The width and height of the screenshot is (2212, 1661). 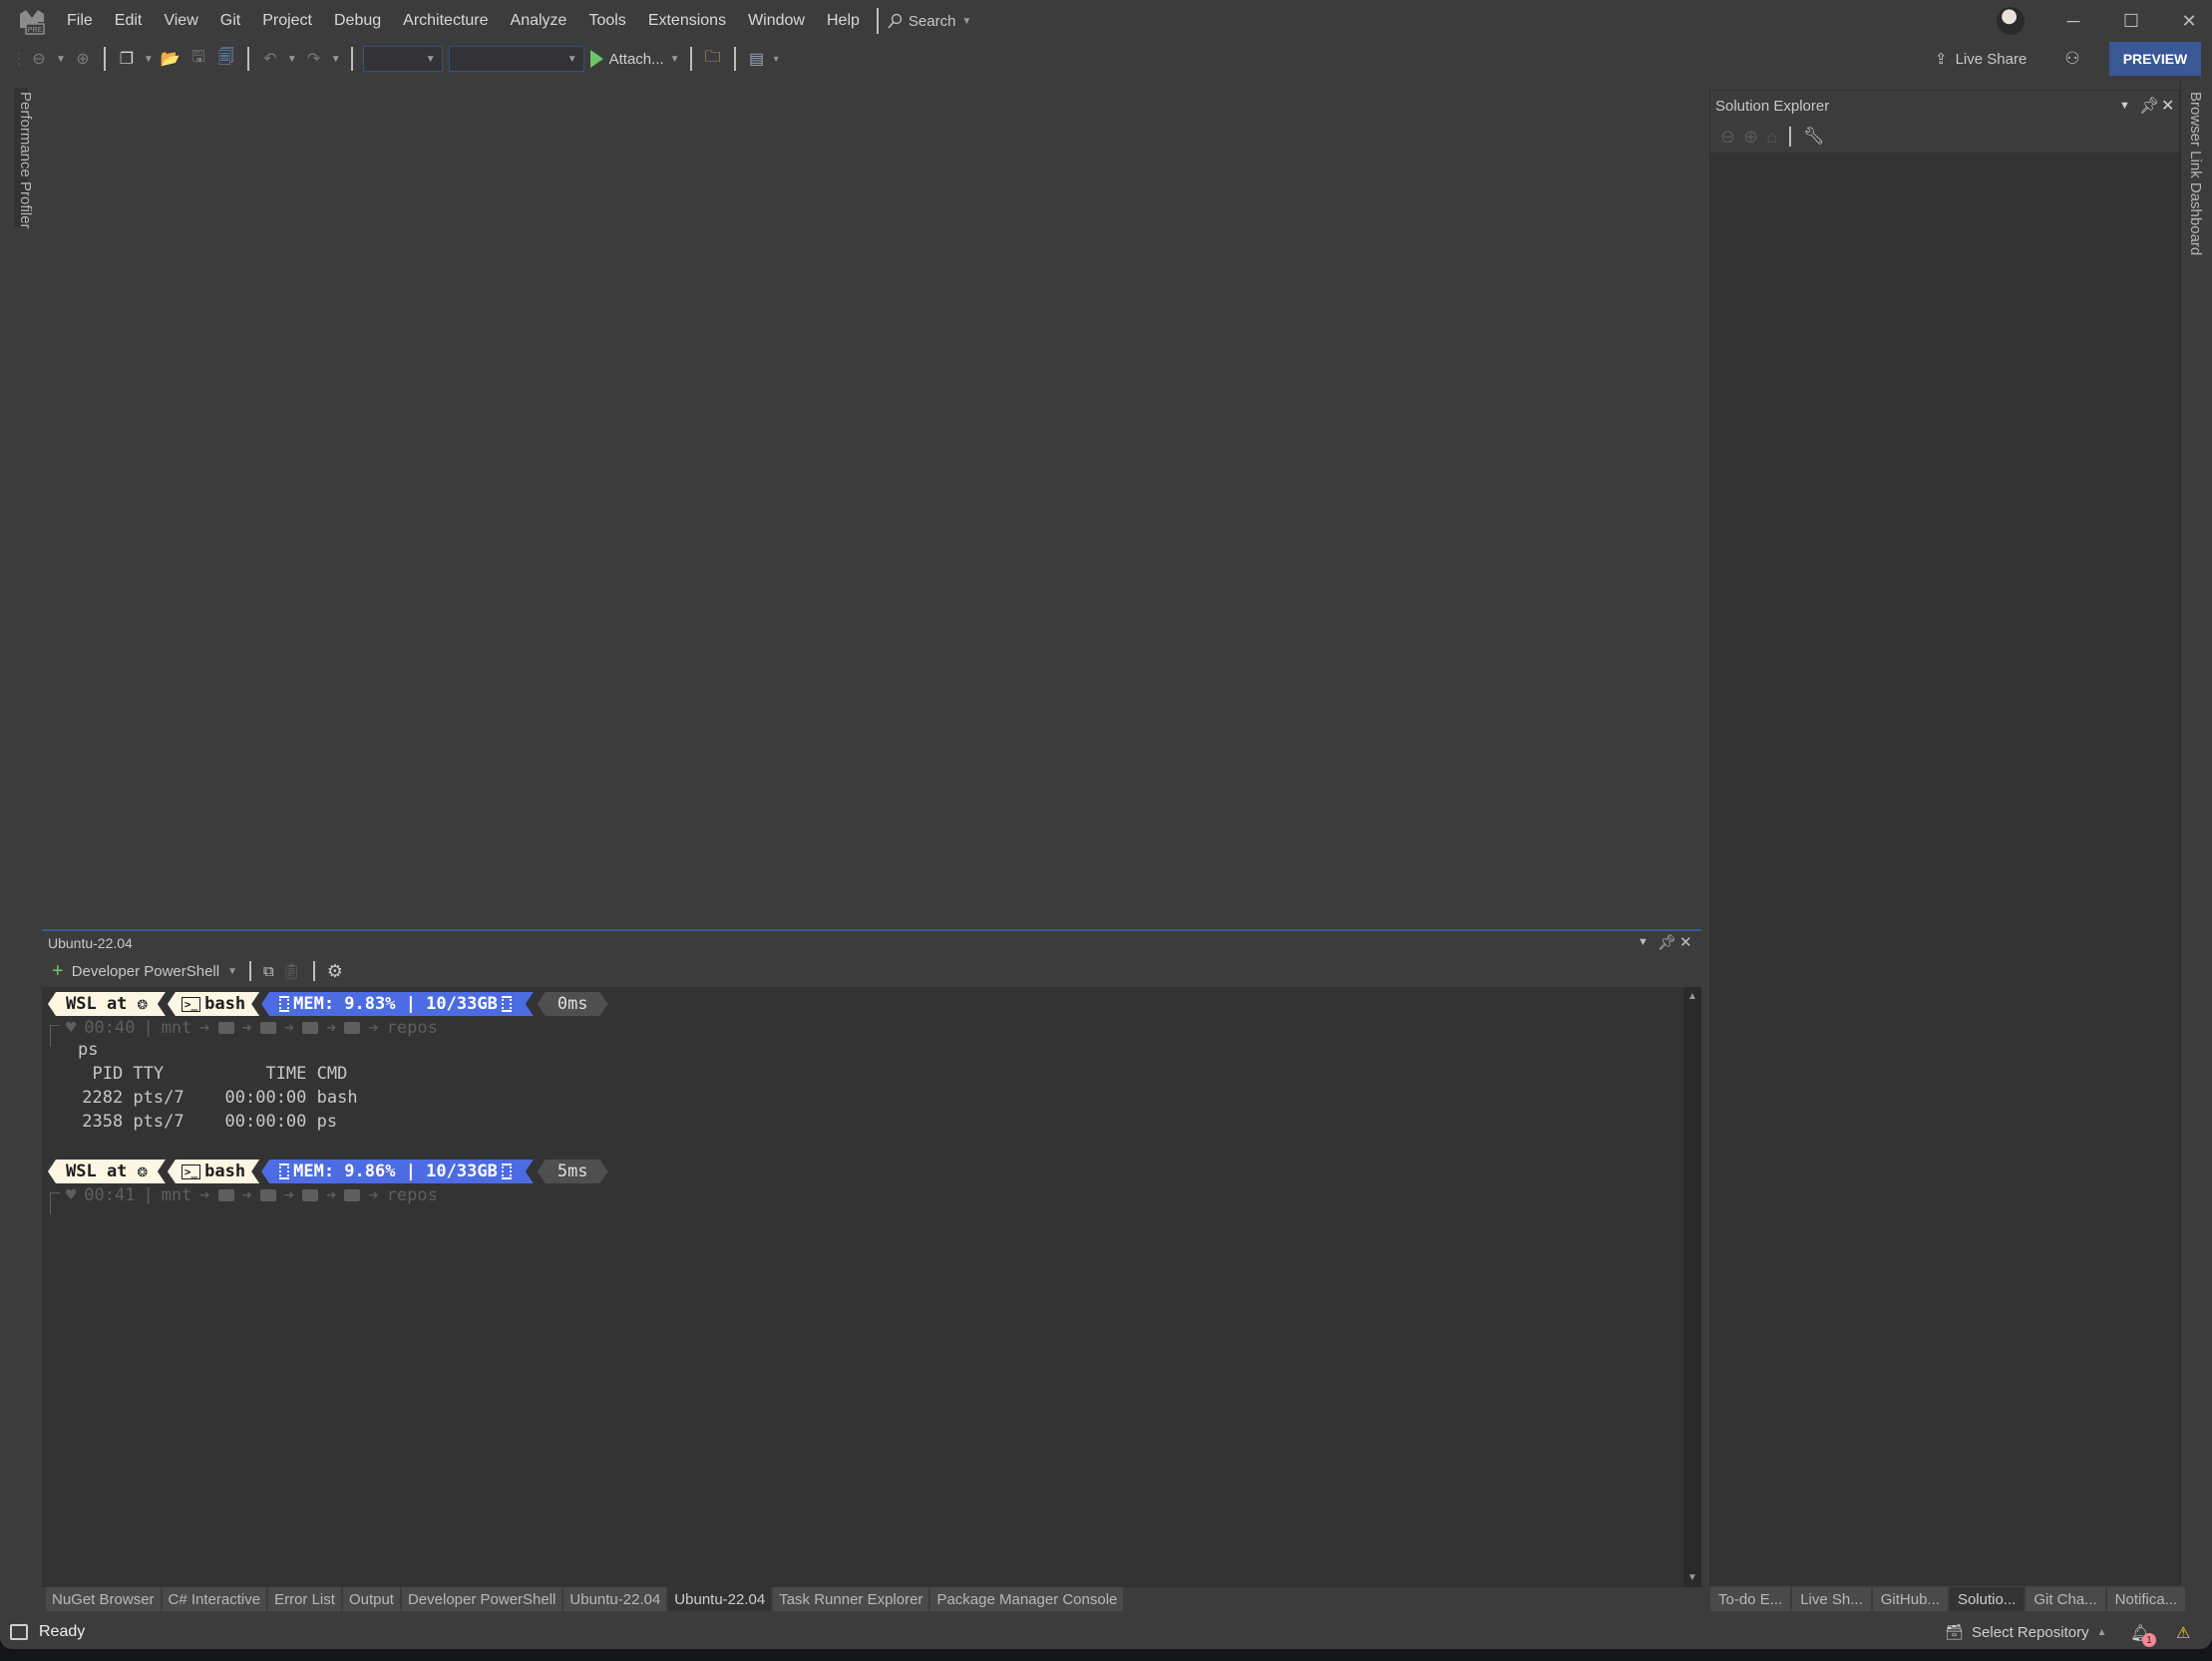 What do you see at coordinates (1944, 106) in the screenshot?
I see `solution-explorer-header: Solution Explorer ▼ 📌︎ ✕` at bounding box center [1944, 106].